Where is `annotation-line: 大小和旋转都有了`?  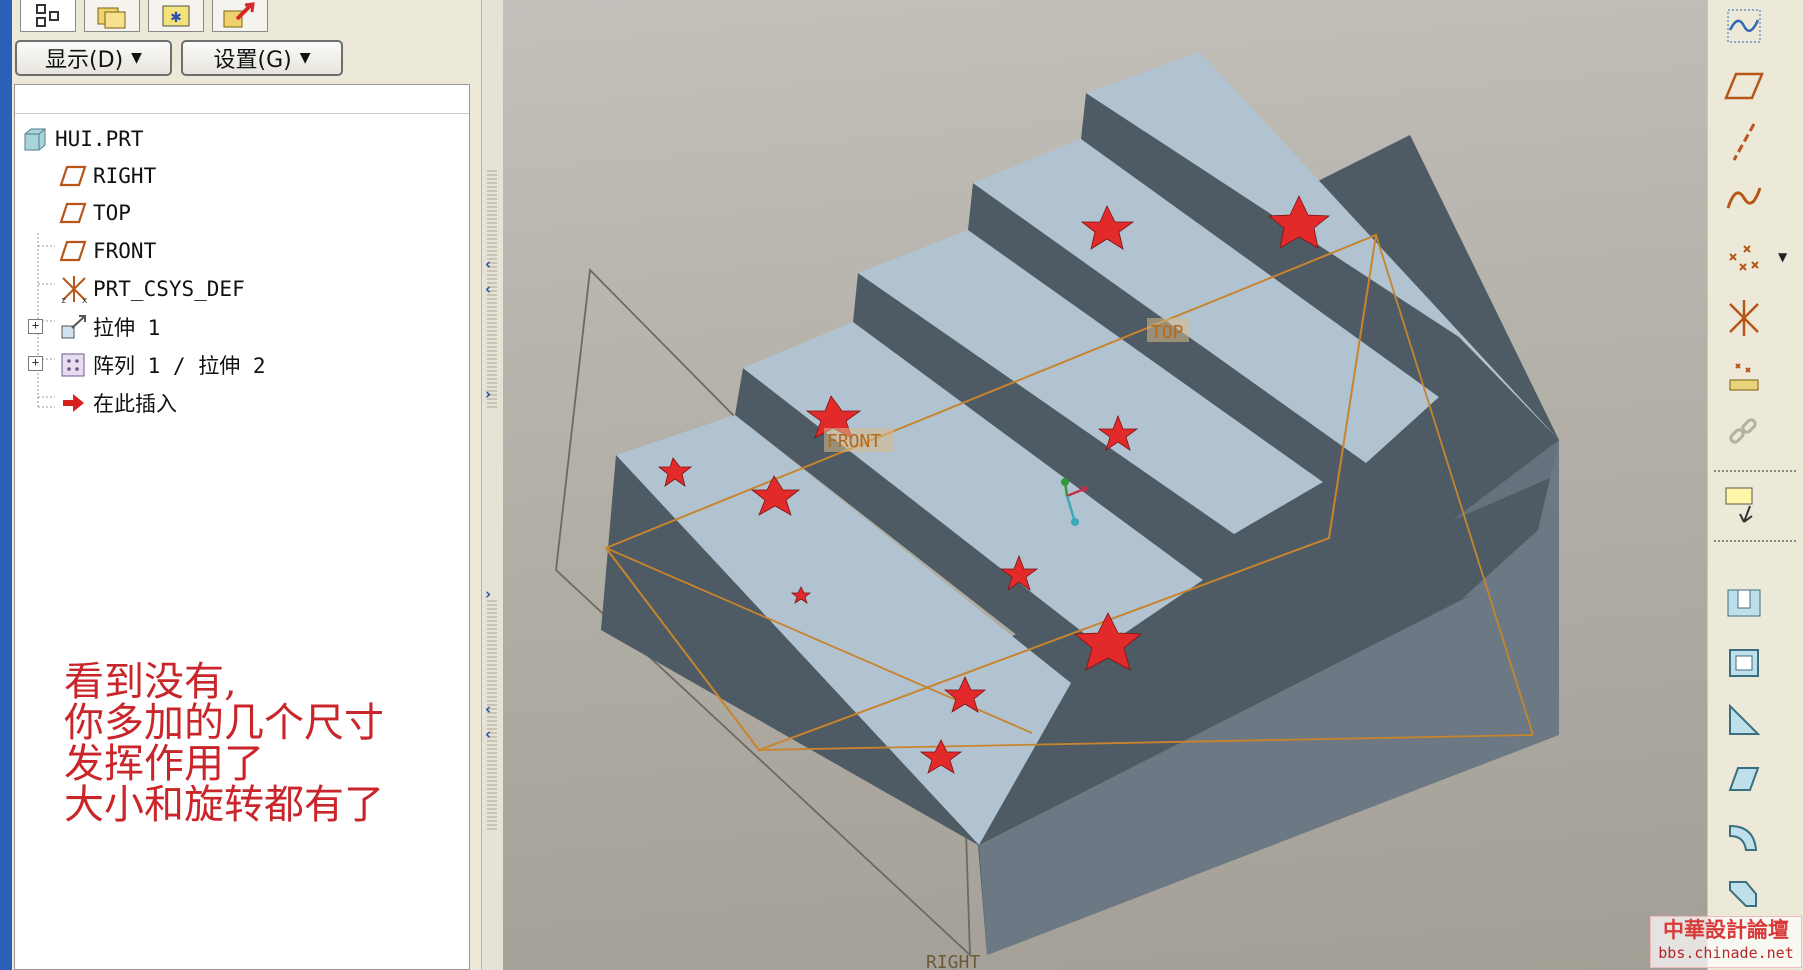 annotation-line: 大小和旋转都有了 is located at coordinates (224, 805).